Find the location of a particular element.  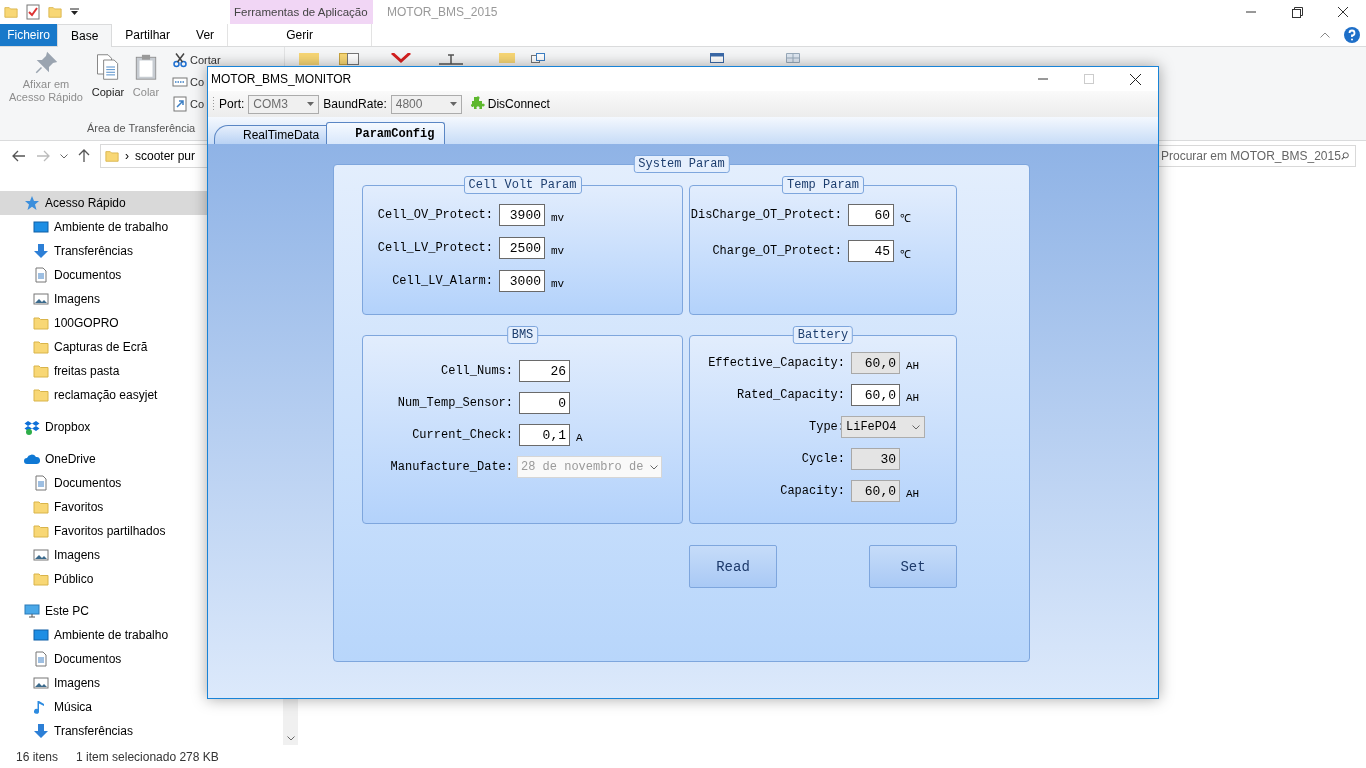

restore-icon is located at coordinates (1297, 12).